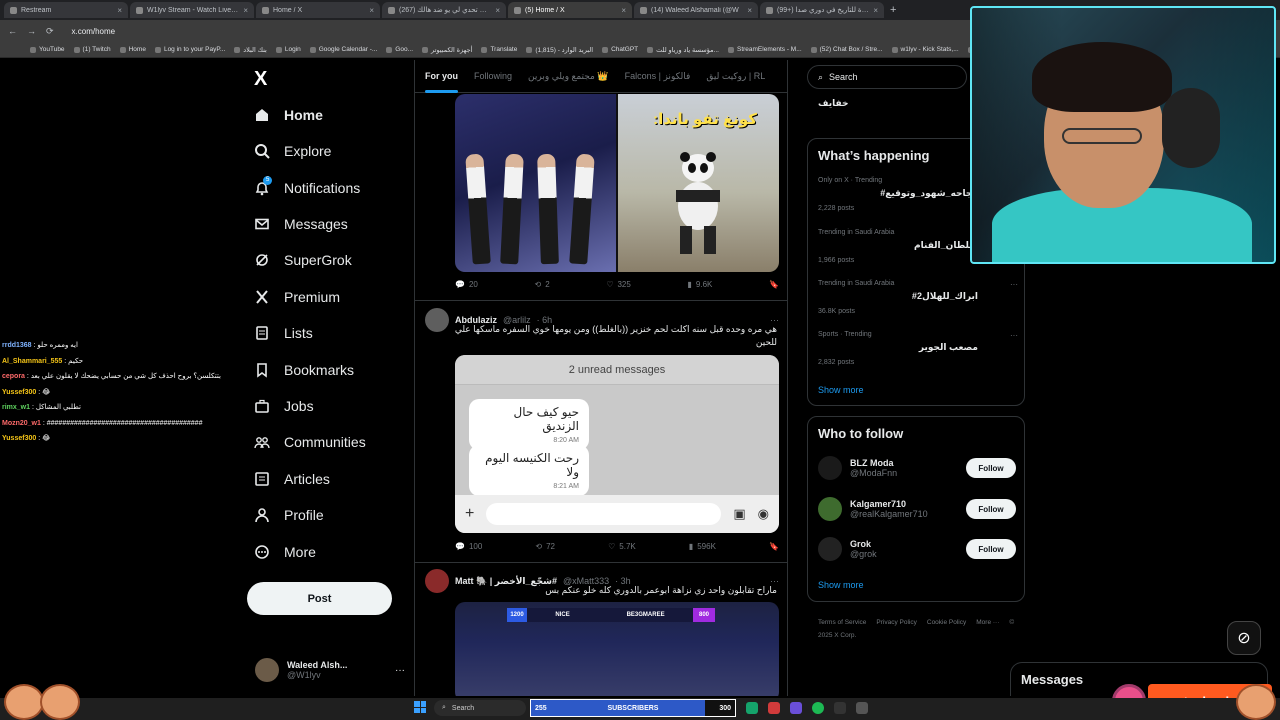  What do you see at coordinates (493, 76) in the screenshot?
I see `timeline-tab: Following` at bounding box center [493, 76].